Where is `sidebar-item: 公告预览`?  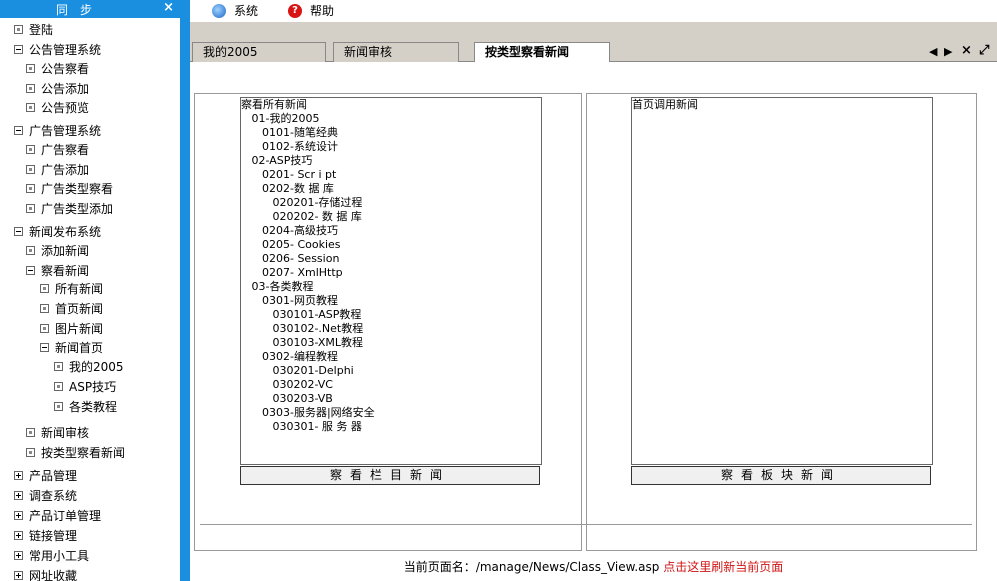 sidebar-item: 公告预览 is located at coordinates (57, 108).